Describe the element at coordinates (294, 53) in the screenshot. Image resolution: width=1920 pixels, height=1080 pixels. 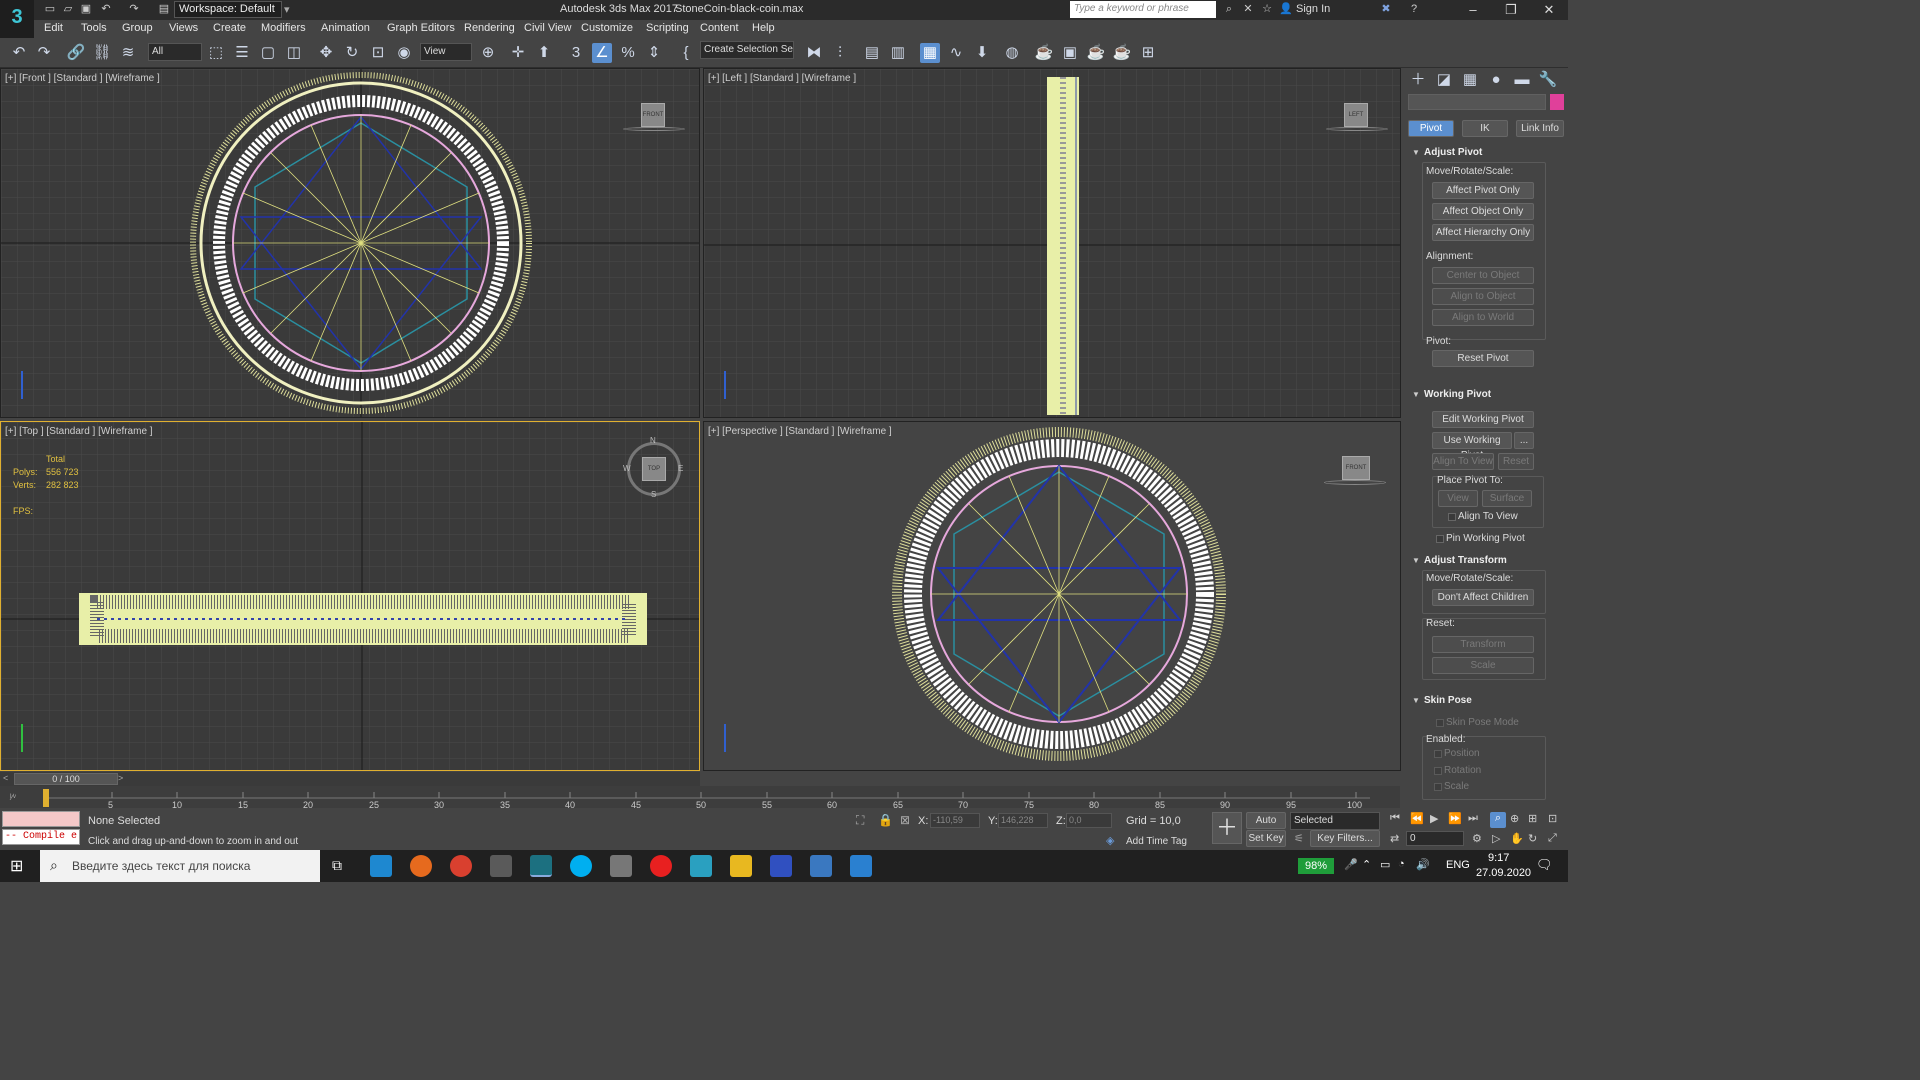
I see `window-crossing-icon: ◫` at that location.